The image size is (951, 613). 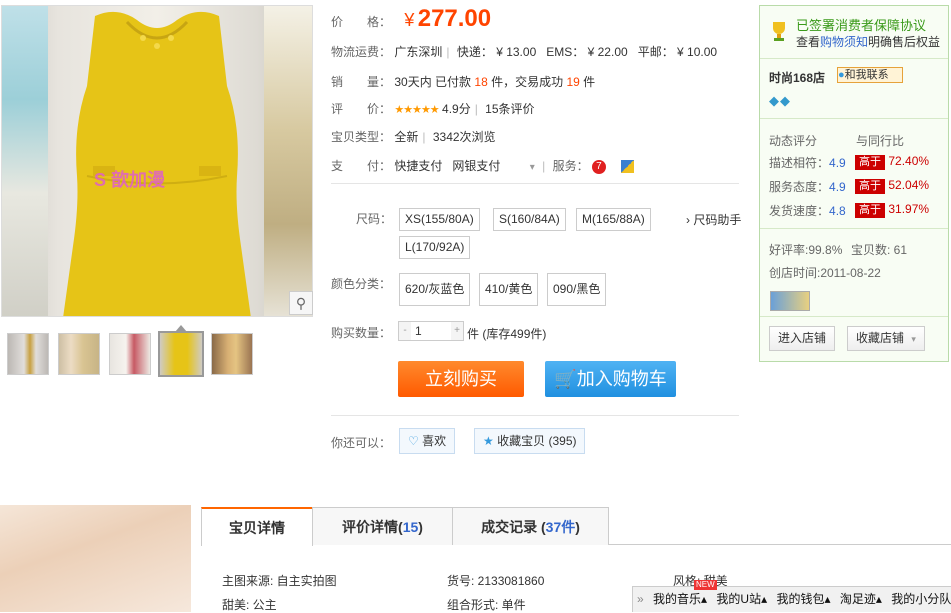 I want to click on tab-item-details: 宝贝详情, so click(x=257, y=526).